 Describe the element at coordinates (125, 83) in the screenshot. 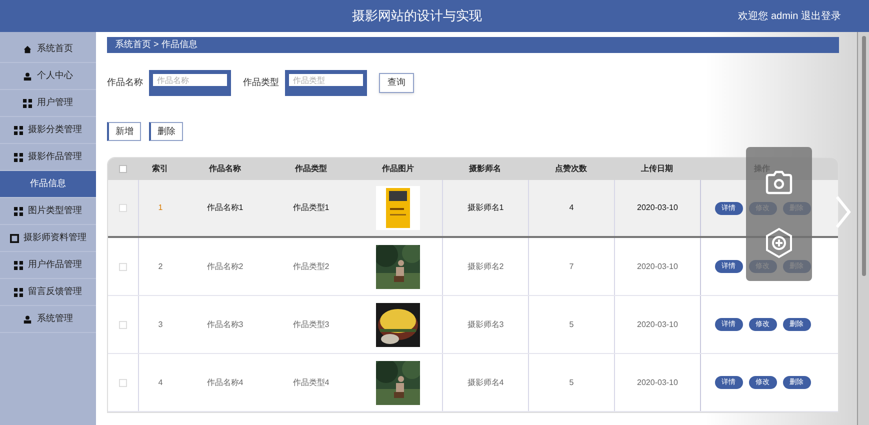

I see `field-label: 作品名称` at that location.